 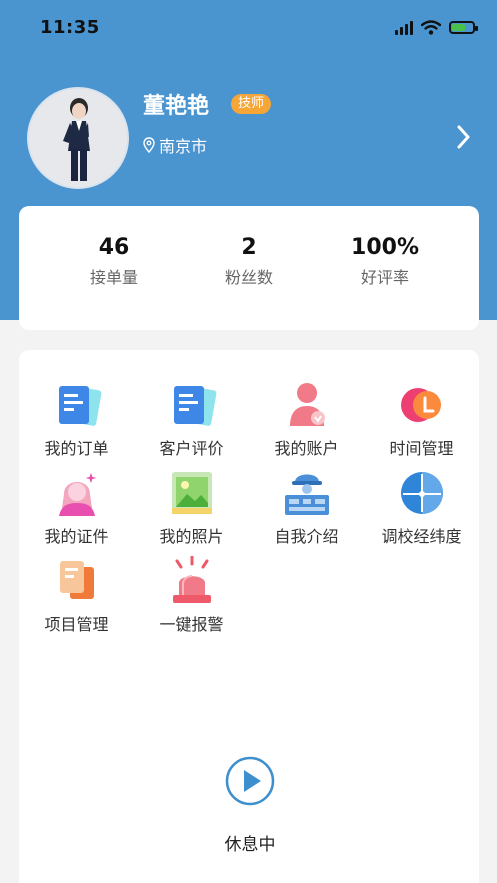 I want to click on stats-card: 46 接单量 2 粉丝数 100% 好评率, so click(x=249, y=268).